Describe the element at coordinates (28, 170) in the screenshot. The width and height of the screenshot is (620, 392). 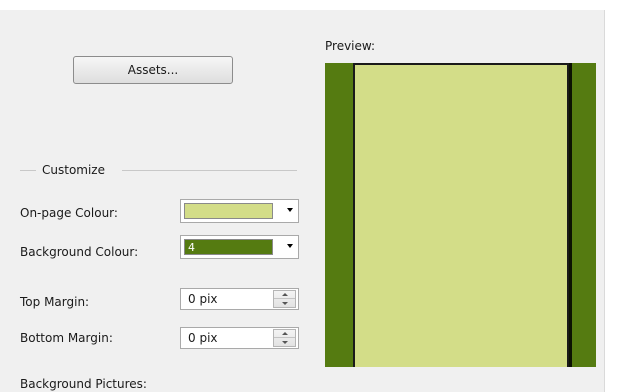
I see `customize-group-line-left` at that location.